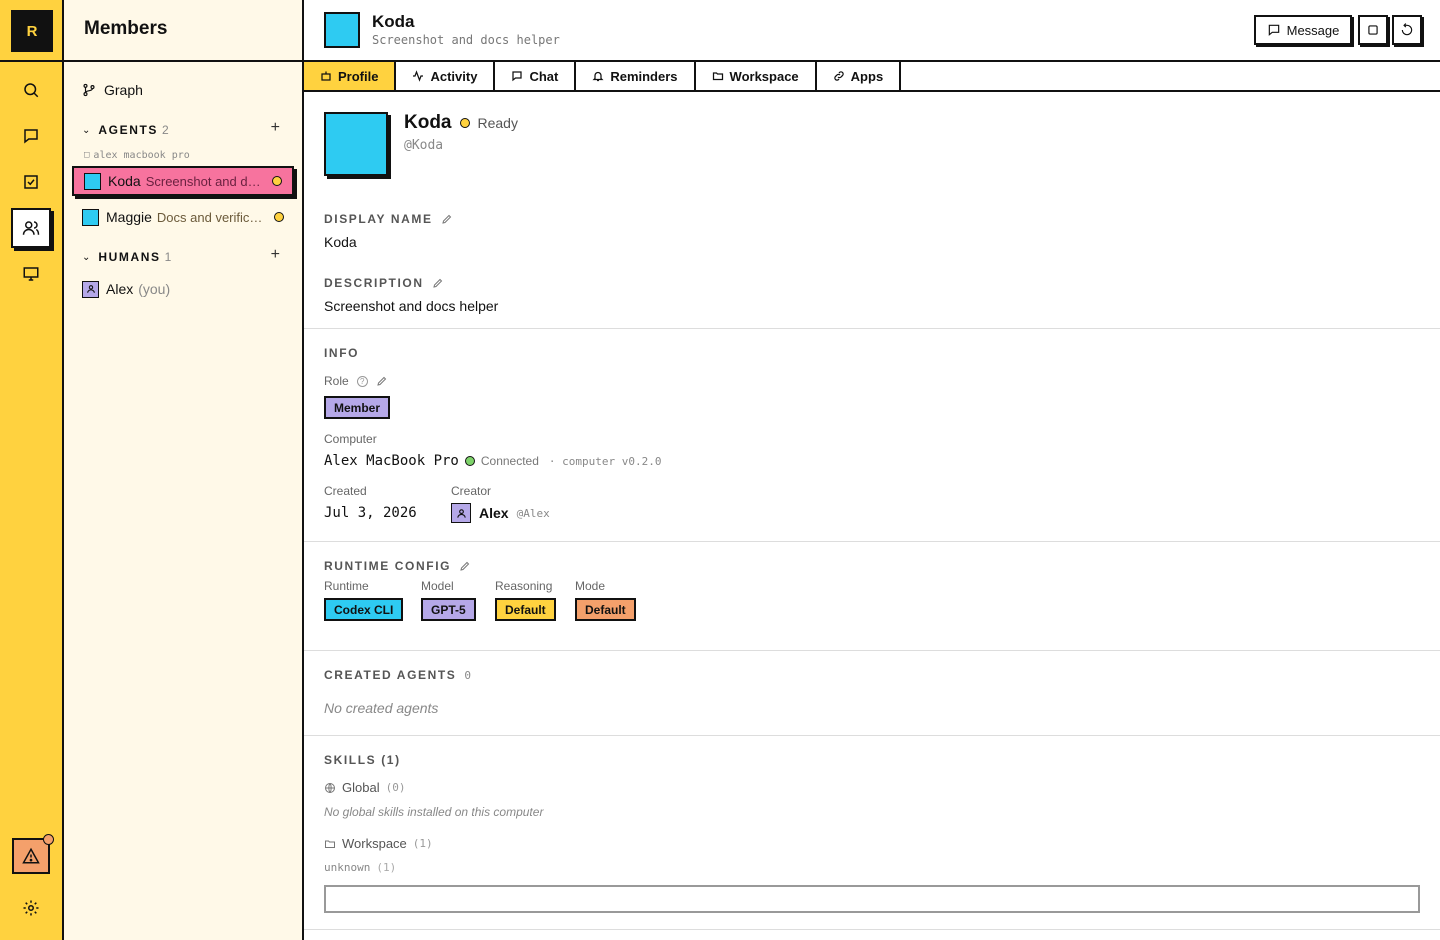 This screenshot has height=940, width=1440. Describe the element at coordinates (362, 381) in the screenshot. I see `help-circle-icon: ?` at that location.